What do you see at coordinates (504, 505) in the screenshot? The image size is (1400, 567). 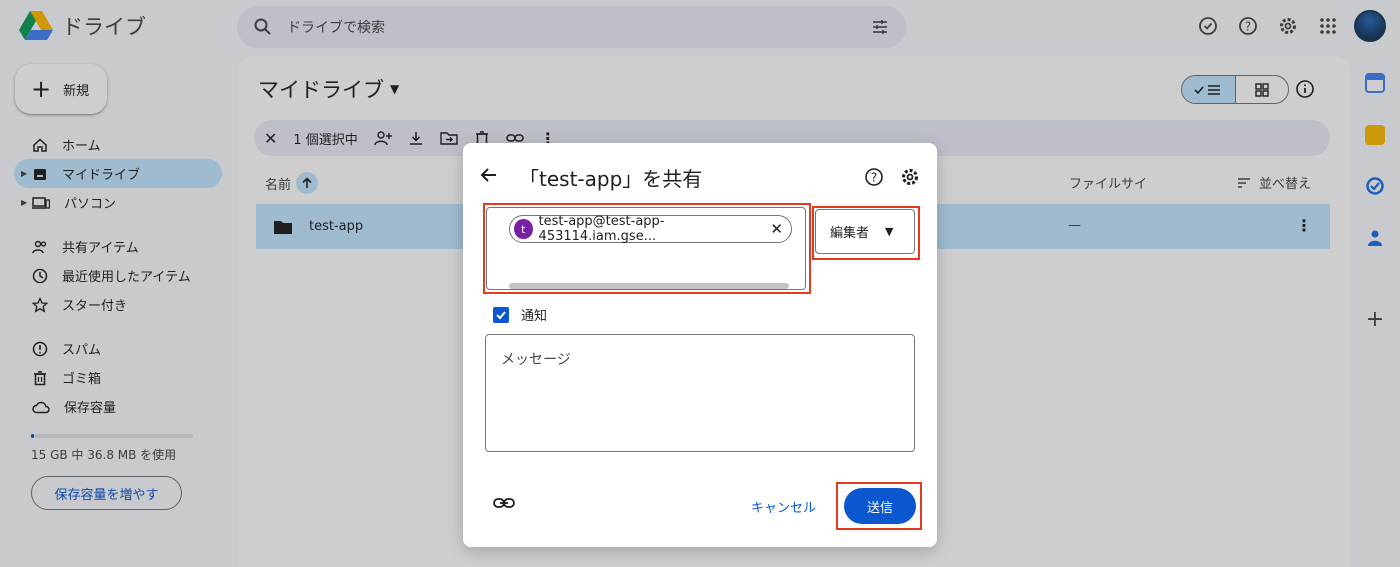 I see `copy-link-icon` at bounding box center [504, 505].